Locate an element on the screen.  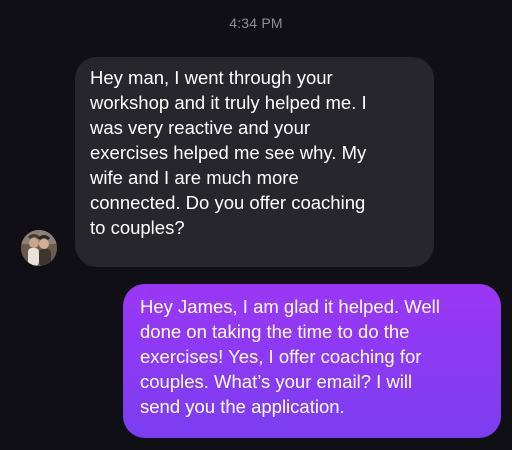
profile-photo-avatar-icon is located at coordinates (39, 248).